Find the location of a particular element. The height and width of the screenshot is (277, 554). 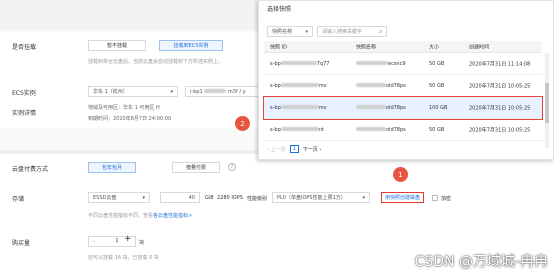

snapshot-search-input: 请输入搜索关键字 ⌕ is located at coordinates (352, 31).